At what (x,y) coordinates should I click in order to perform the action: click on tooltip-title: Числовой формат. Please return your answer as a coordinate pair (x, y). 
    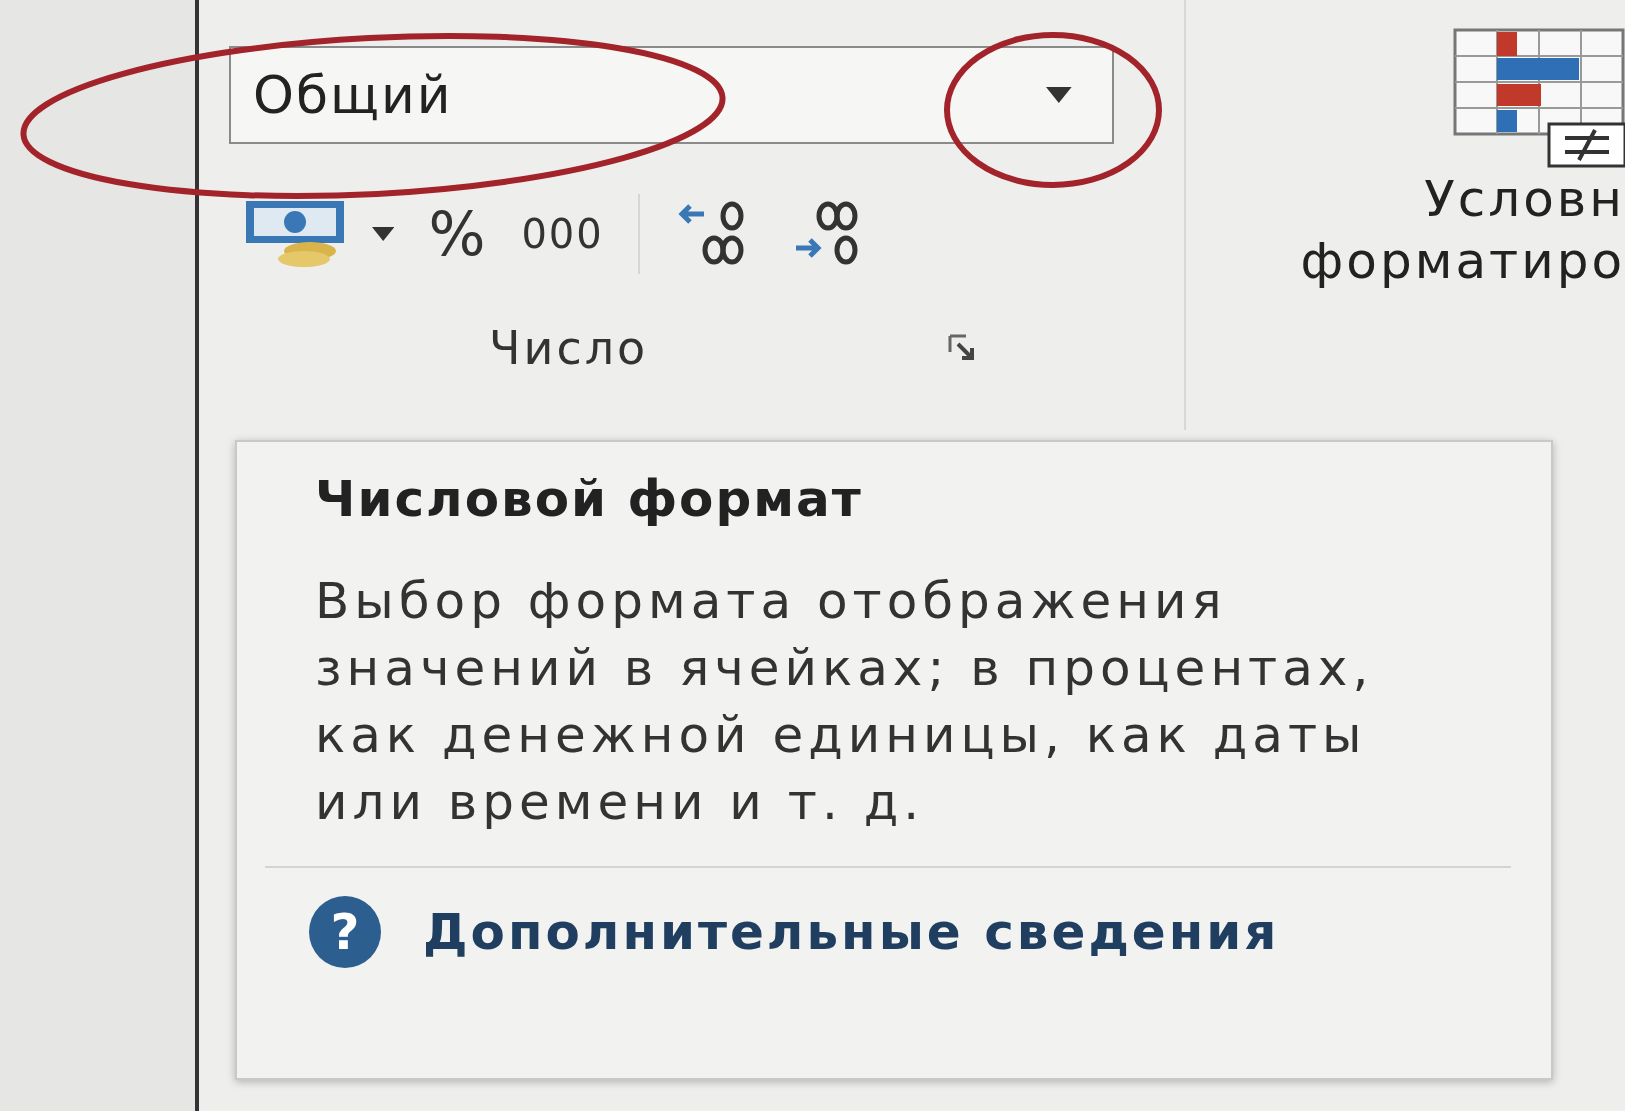
    Looking at the image, I should click on (589, 499).